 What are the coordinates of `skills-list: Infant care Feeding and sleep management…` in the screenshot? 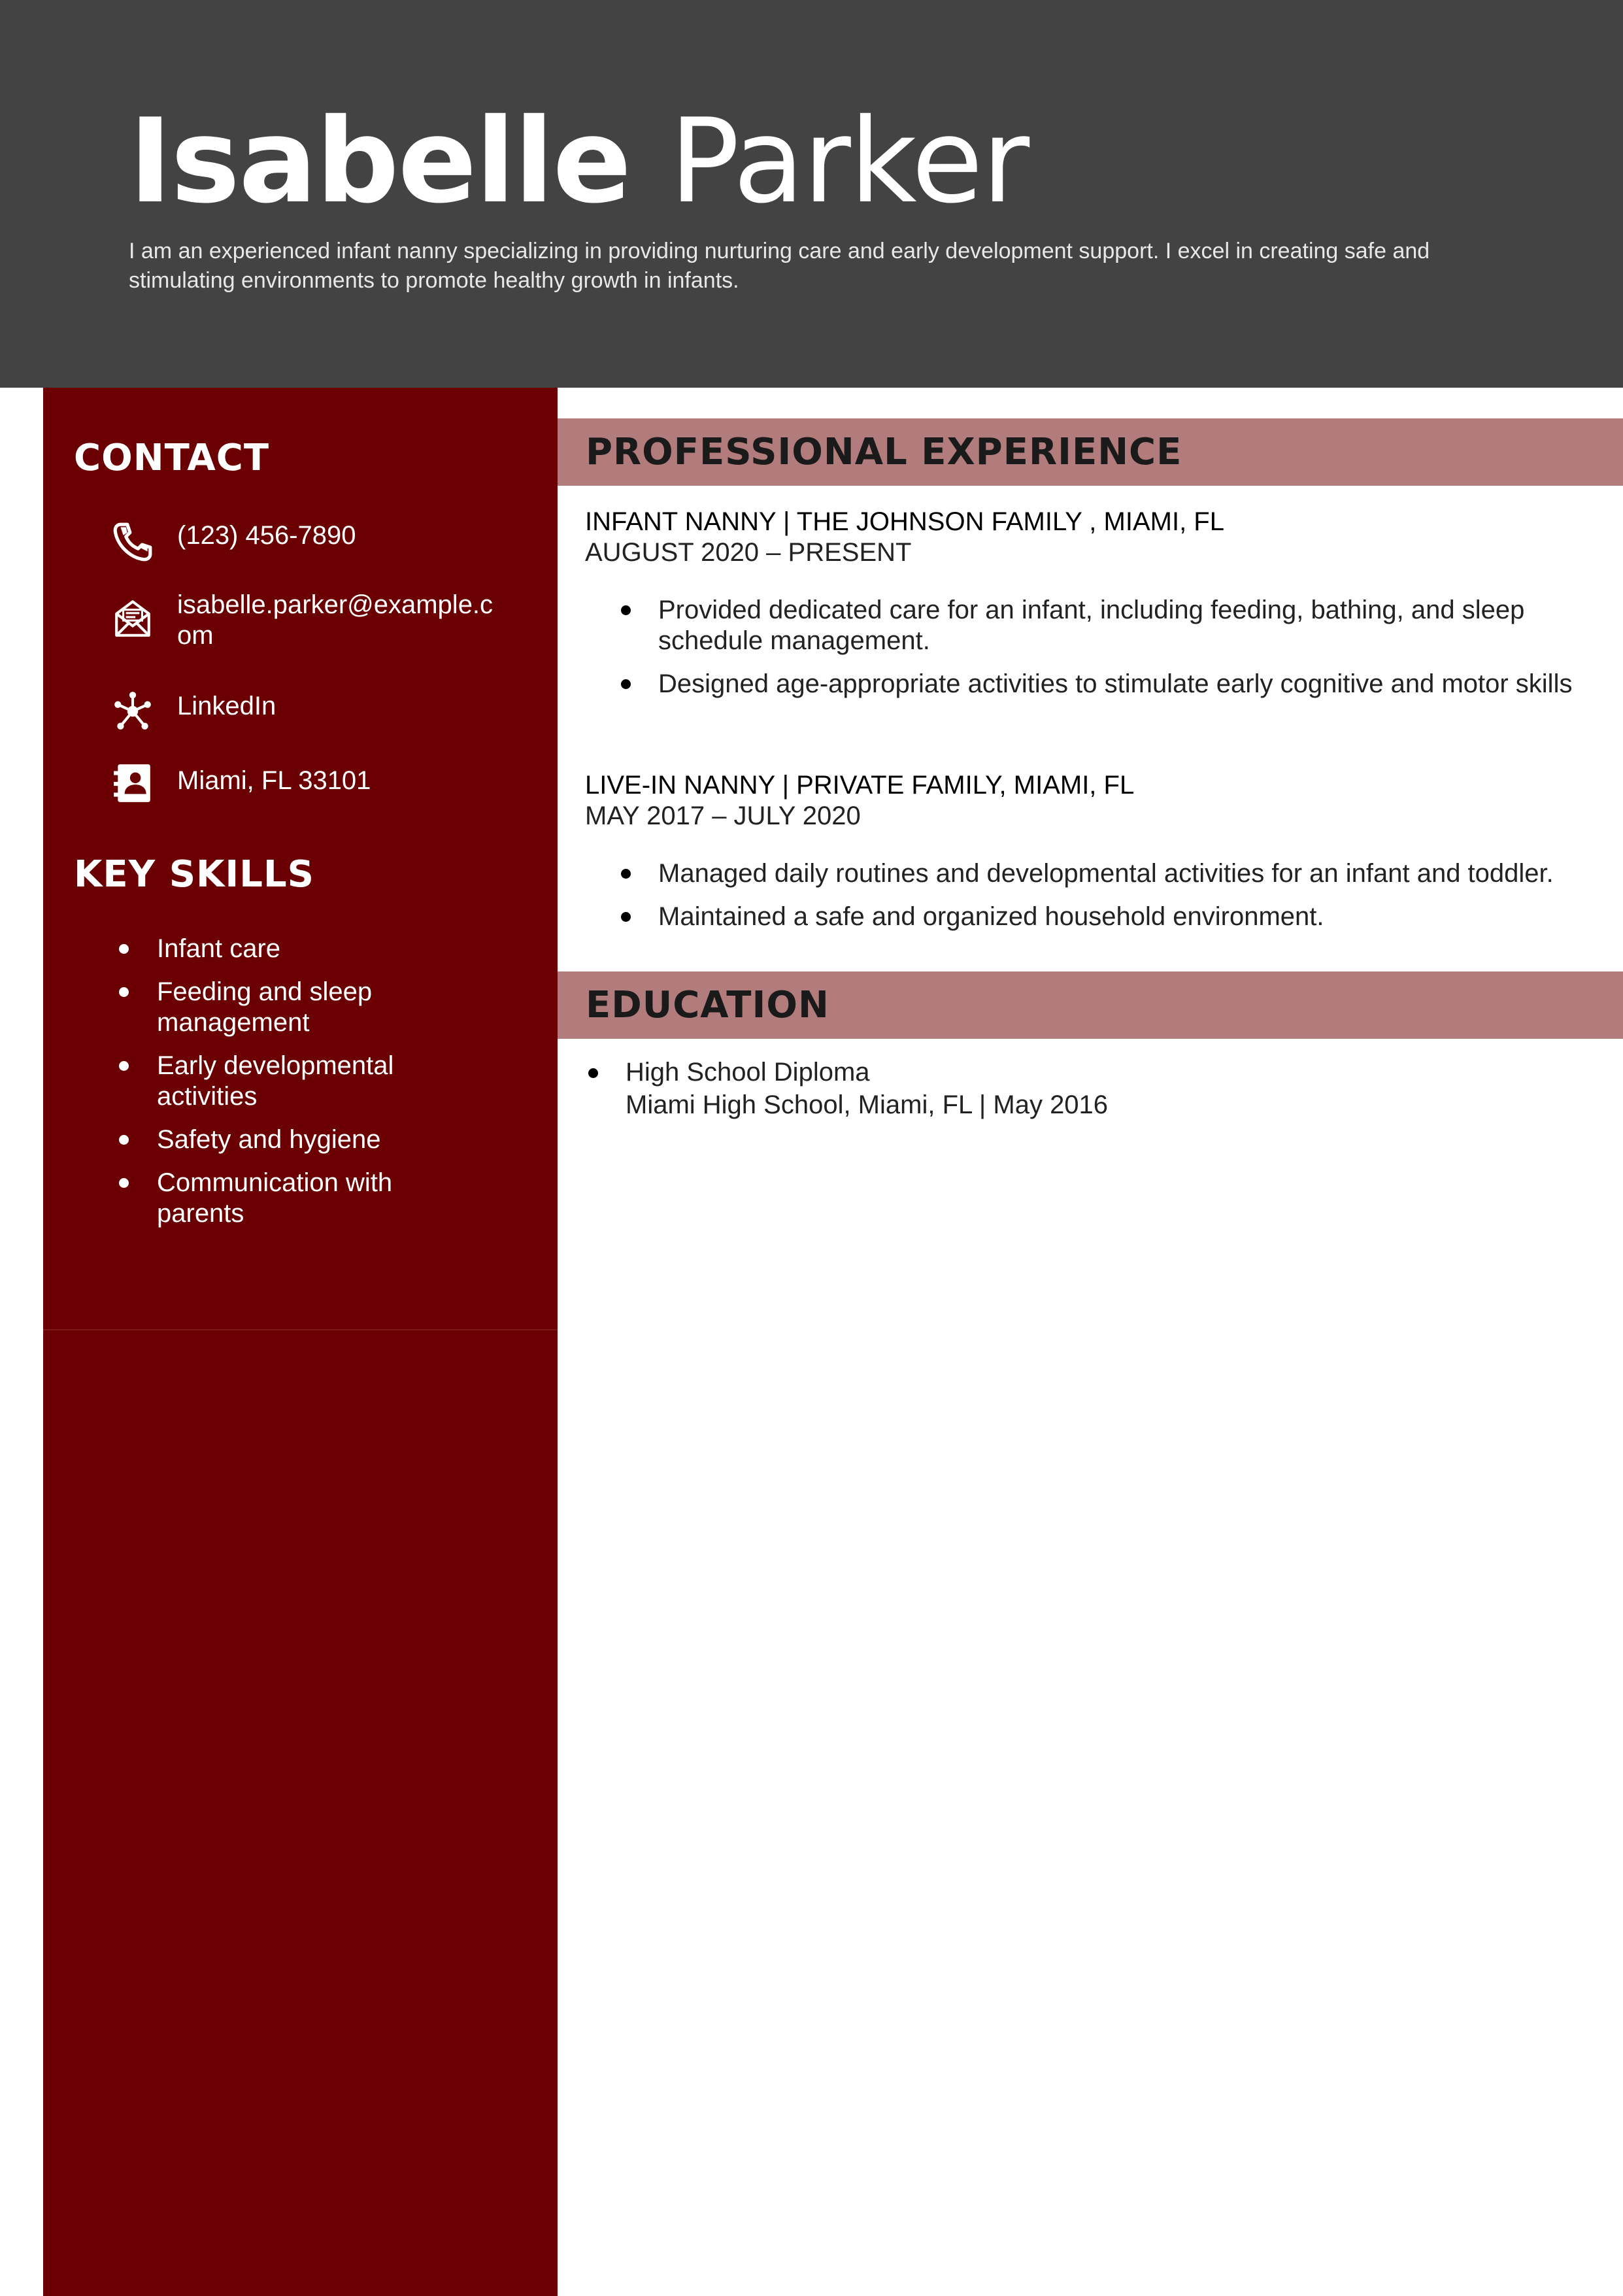 It's located at (307, 1087).